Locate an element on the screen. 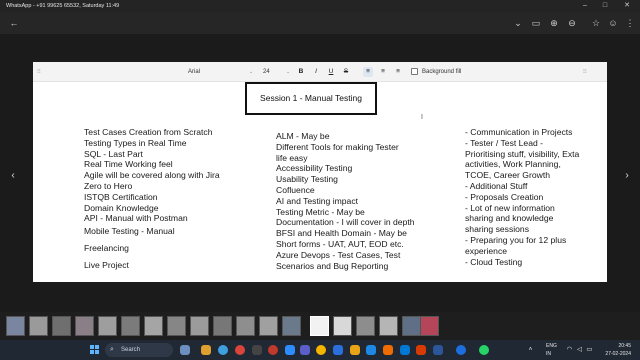 The width and height of the screenshot is (640, 360). windows-start-icon is located at coordinates (95, 350).